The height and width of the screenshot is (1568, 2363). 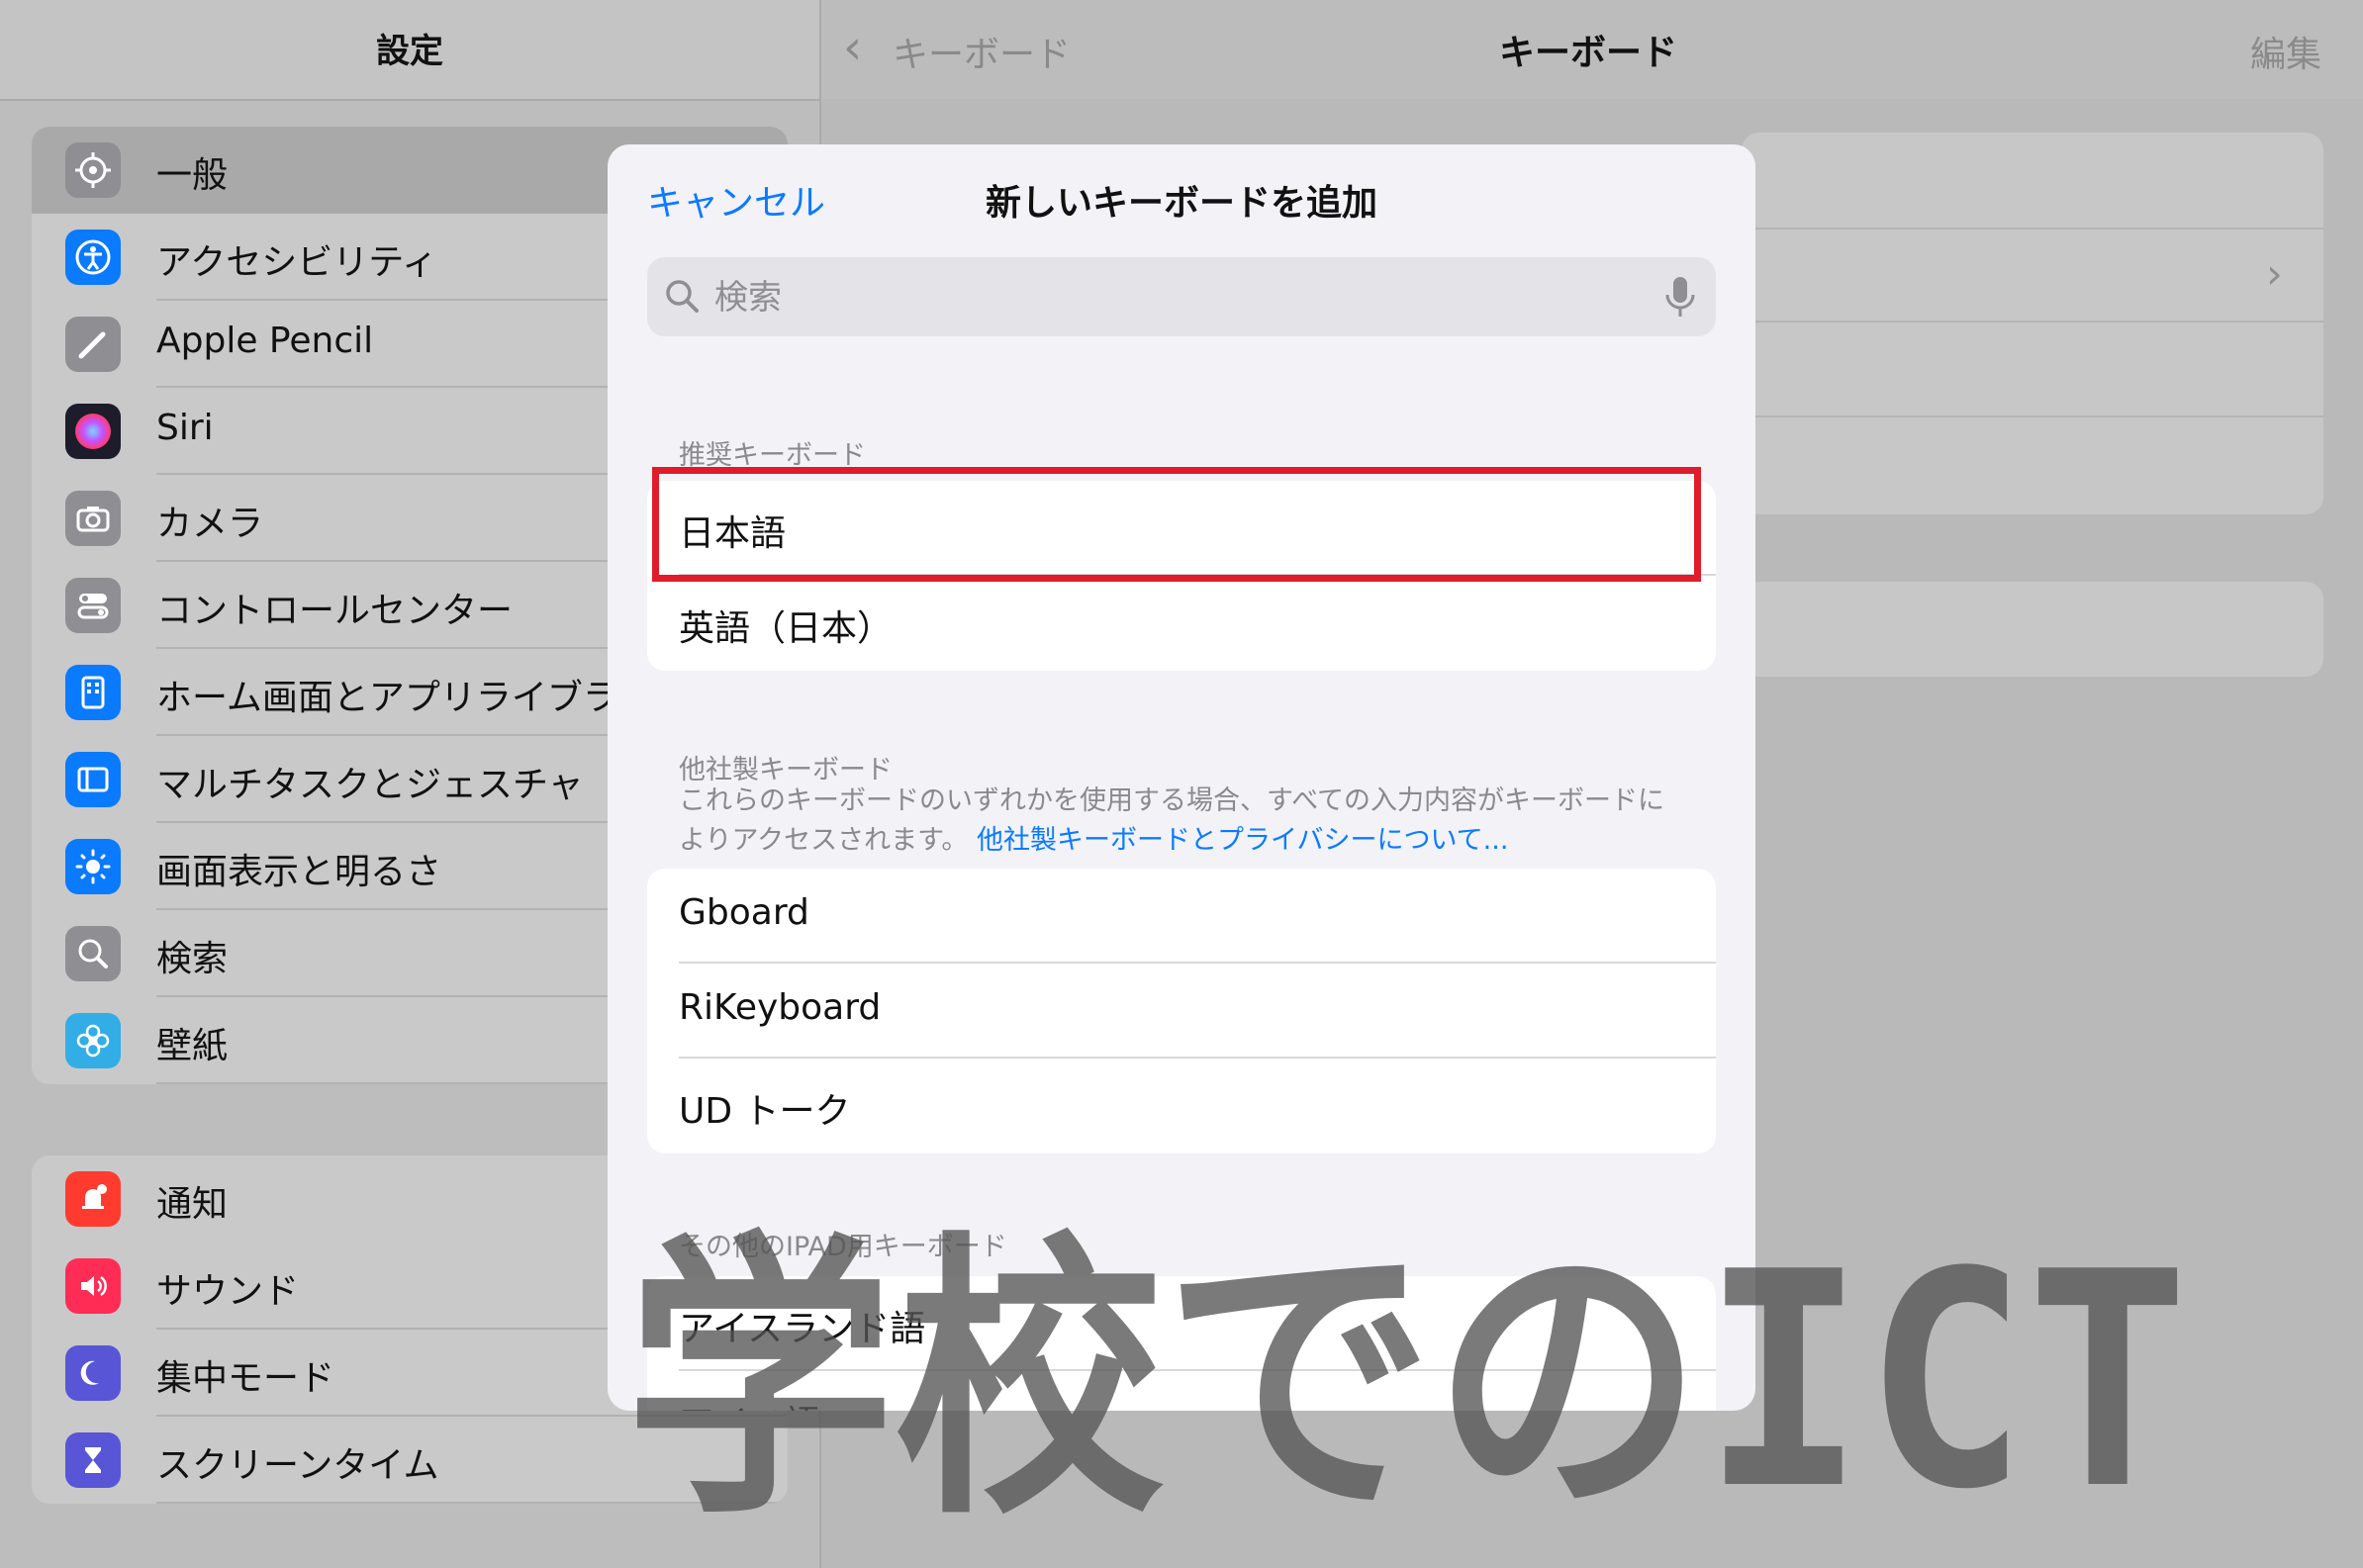 What do you see at coordinates (93, 518) in the screenshot?
I see `camera-icon` at bounding box center [93, 518].